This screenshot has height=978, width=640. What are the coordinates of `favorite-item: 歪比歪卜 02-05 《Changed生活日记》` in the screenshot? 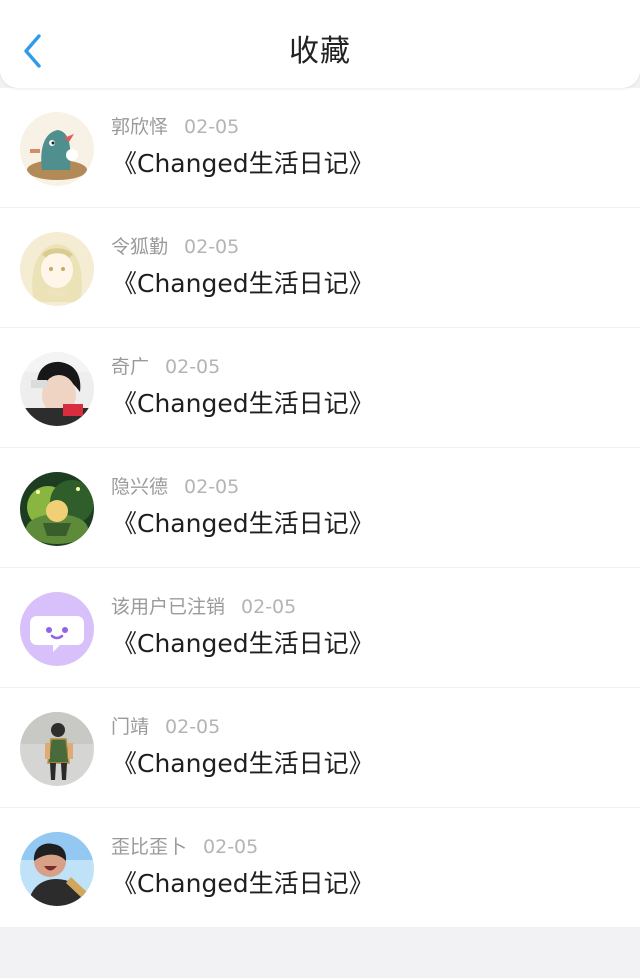 It's located at (320, 868).